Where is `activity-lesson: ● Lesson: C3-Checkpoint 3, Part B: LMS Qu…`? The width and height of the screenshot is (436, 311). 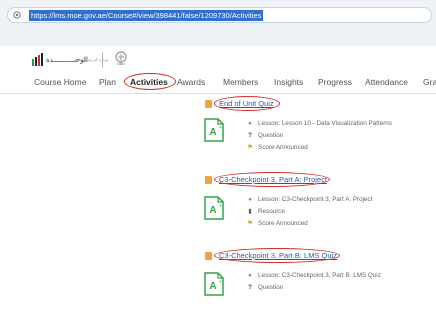
activity-lesson: ● Lesson: C3-Checkpoint 3, Part B: LMS Qu… is located at coordinates (313, 275).